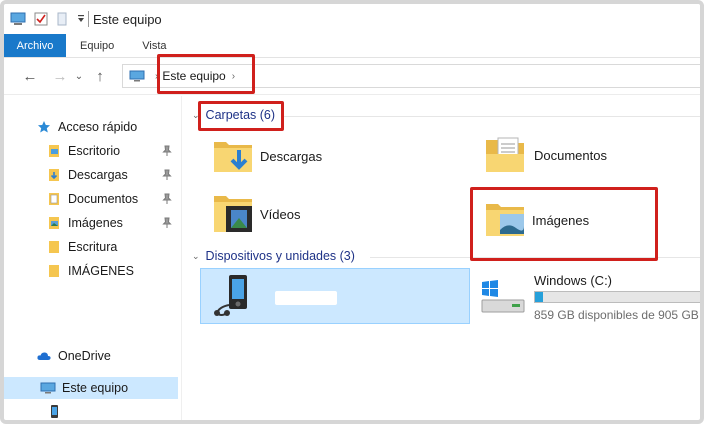 Image resolution: width=704 pixels, height=424 pixels. Describe the element at coordinates (98, 127) in the screenshot. I see `sidebar-item-label: Acceso rápido` at that location.